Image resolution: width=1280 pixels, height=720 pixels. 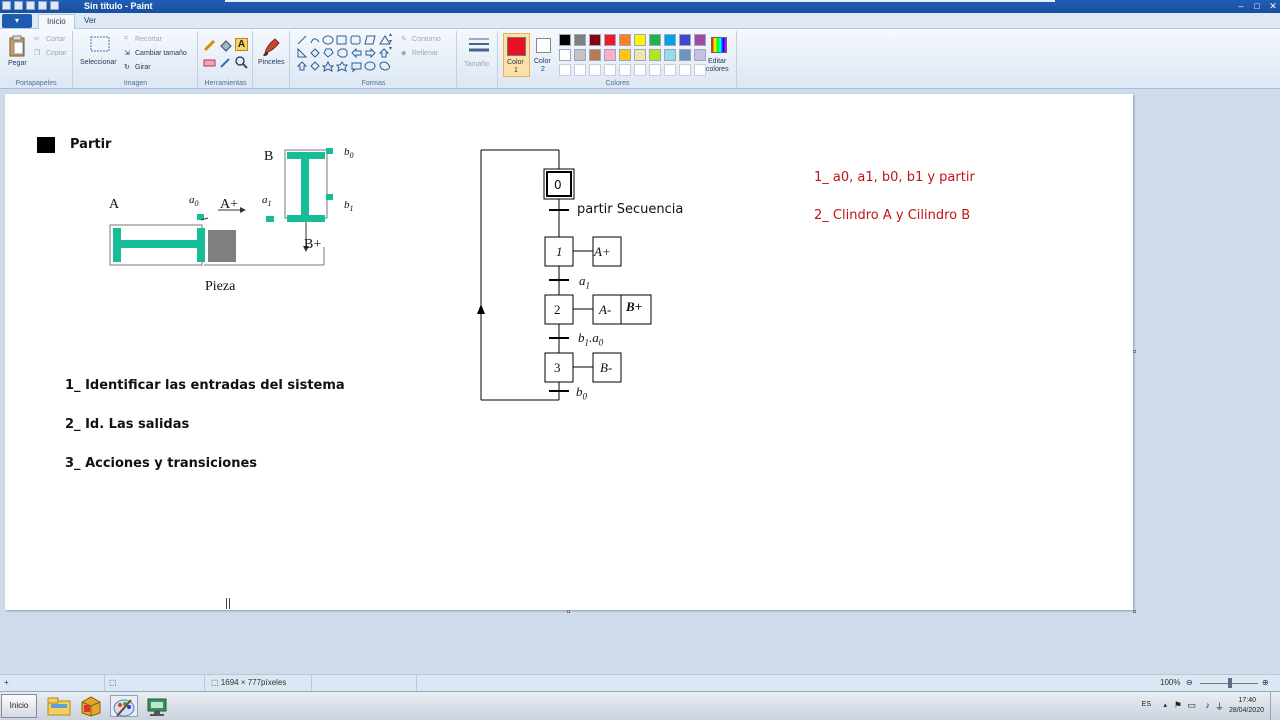 What do you see at coordinates (18, 53) in the screenshot?
I see `paste-button: Pegar` at bounding box center [18, 53].